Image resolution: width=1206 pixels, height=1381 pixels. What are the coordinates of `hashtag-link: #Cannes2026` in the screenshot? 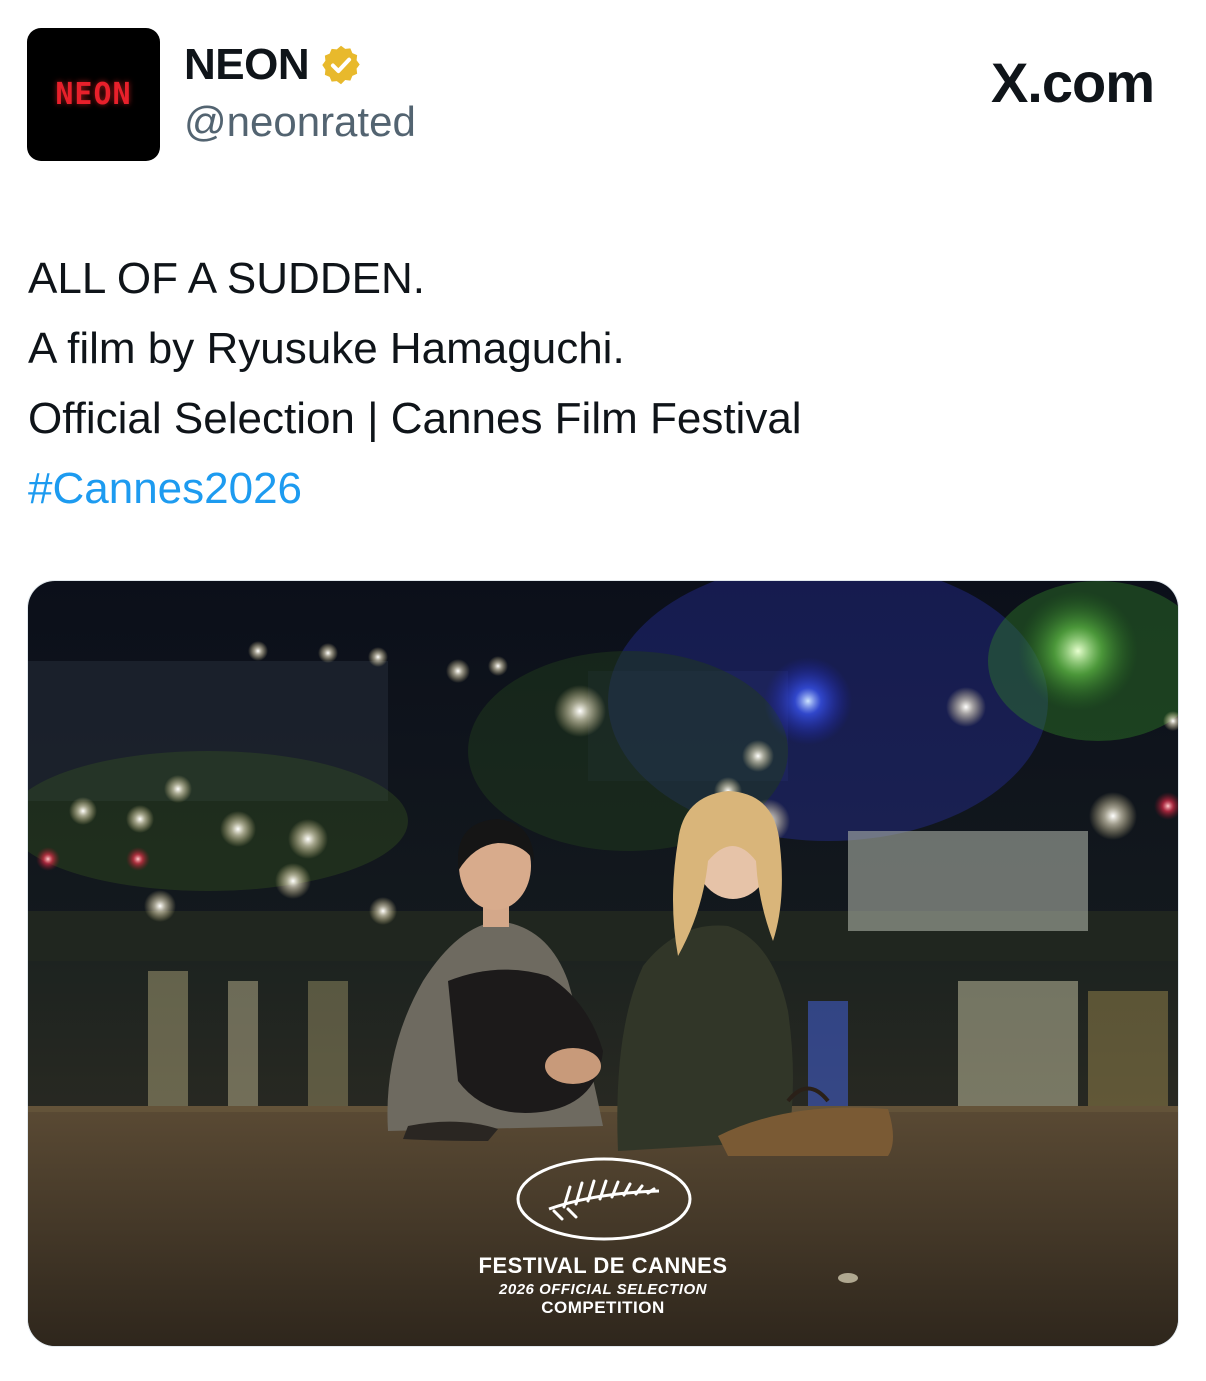 It's located at (415, 489).